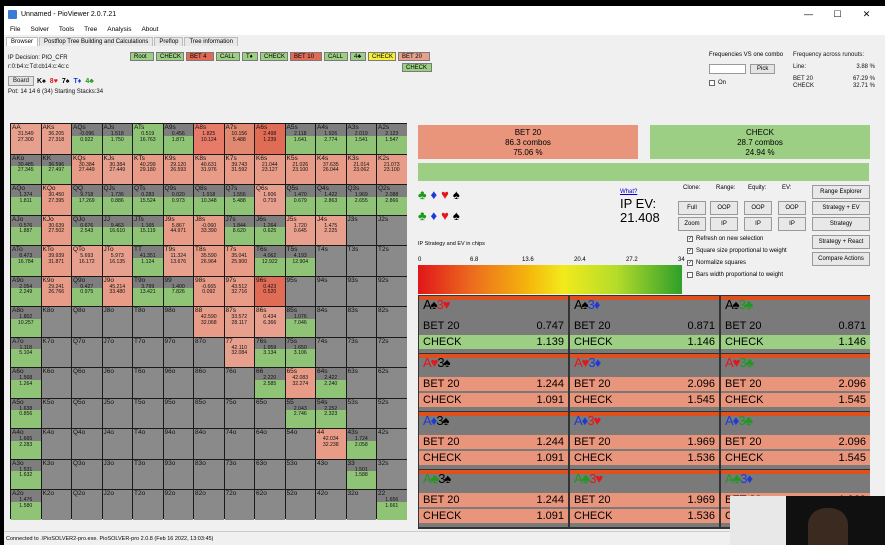 The width and height of the screenshot is (885, 545). Describe the element at coordinates (148, 291) in the screenshot. I see `hand-cell: T9o 3.799 13.421` at that location.